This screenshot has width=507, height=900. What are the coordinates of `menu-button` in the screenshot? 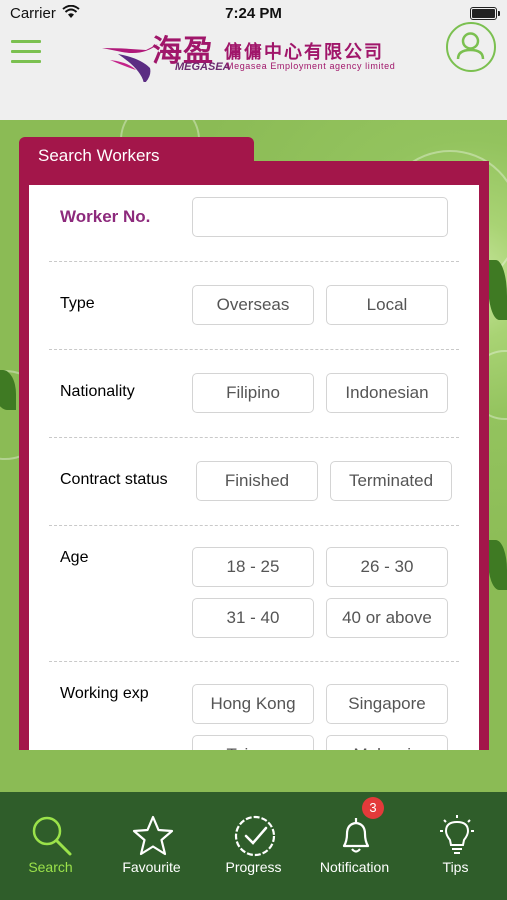 It's located at (26, 52).